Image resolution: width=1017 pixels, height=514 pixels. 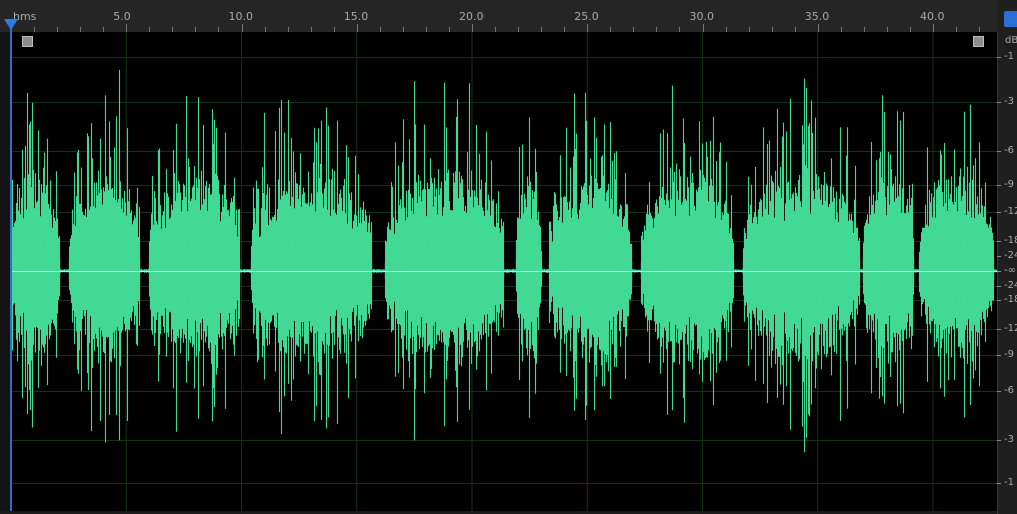 What do you see at coordinates (978, 41) in the screenshot?
I see `fade-out-handle-icon` at bounding box center [978, 41].